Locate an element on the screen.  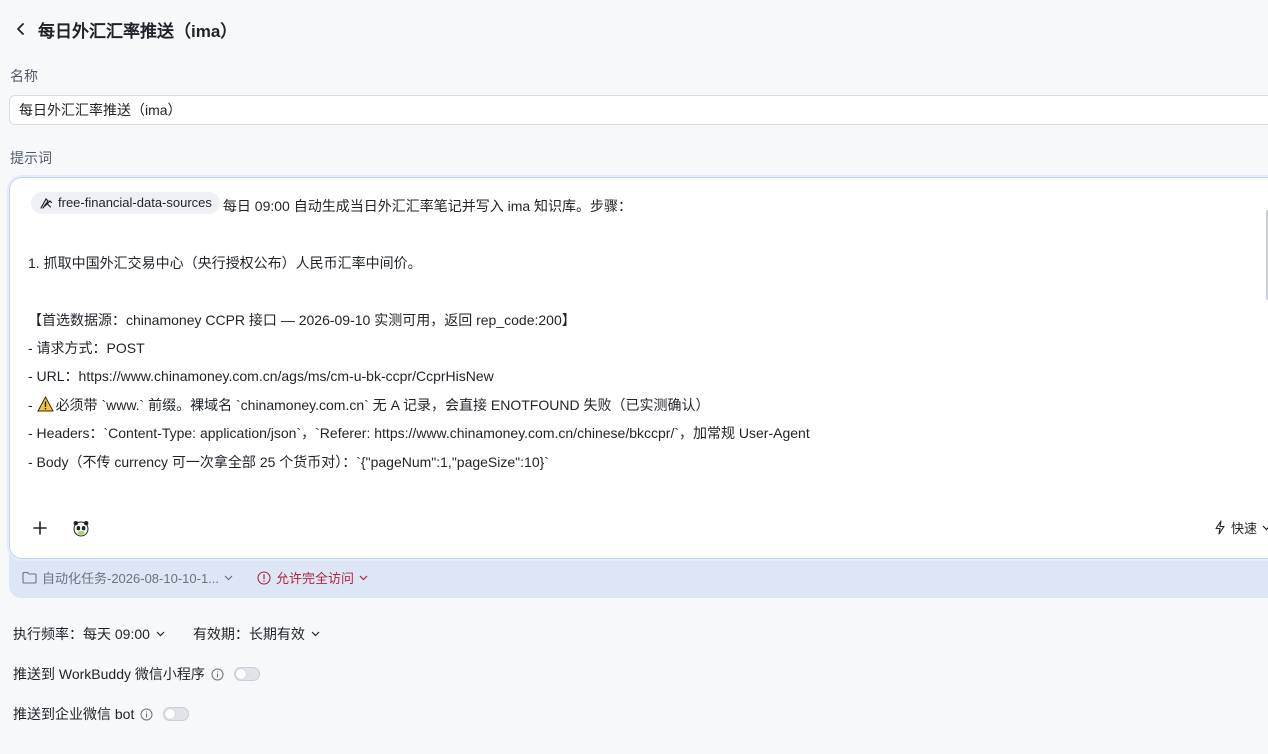
warning-icon is located at coordinates (45, 402).